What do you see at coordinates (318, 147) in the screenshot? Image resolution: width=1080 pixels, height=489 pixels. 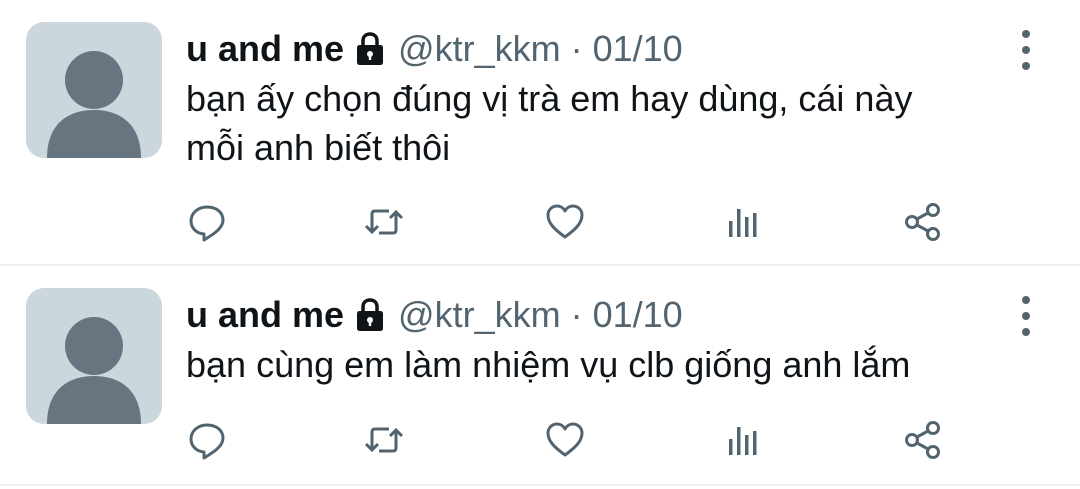 I see `tweet-text-line: mỗi anh biết thôi` at bounding box center [318, 147].